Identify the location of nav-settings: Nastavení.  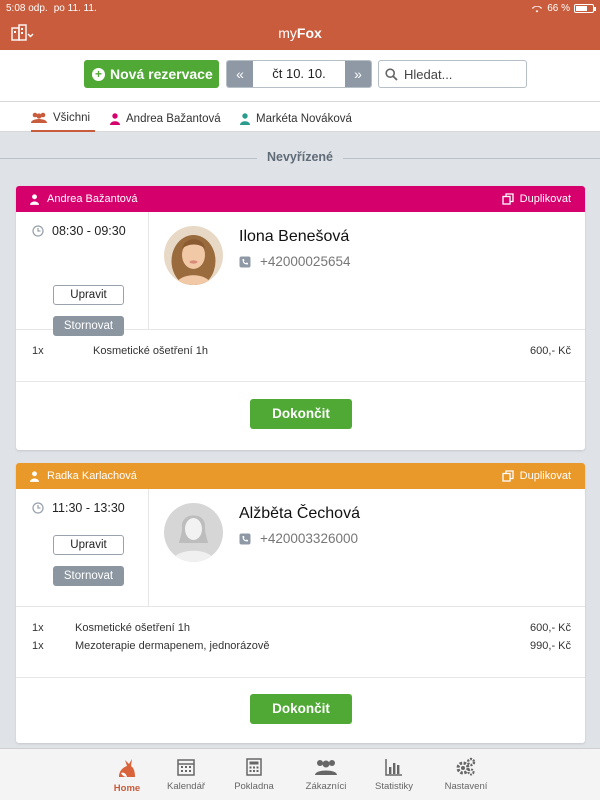
(466, 774).